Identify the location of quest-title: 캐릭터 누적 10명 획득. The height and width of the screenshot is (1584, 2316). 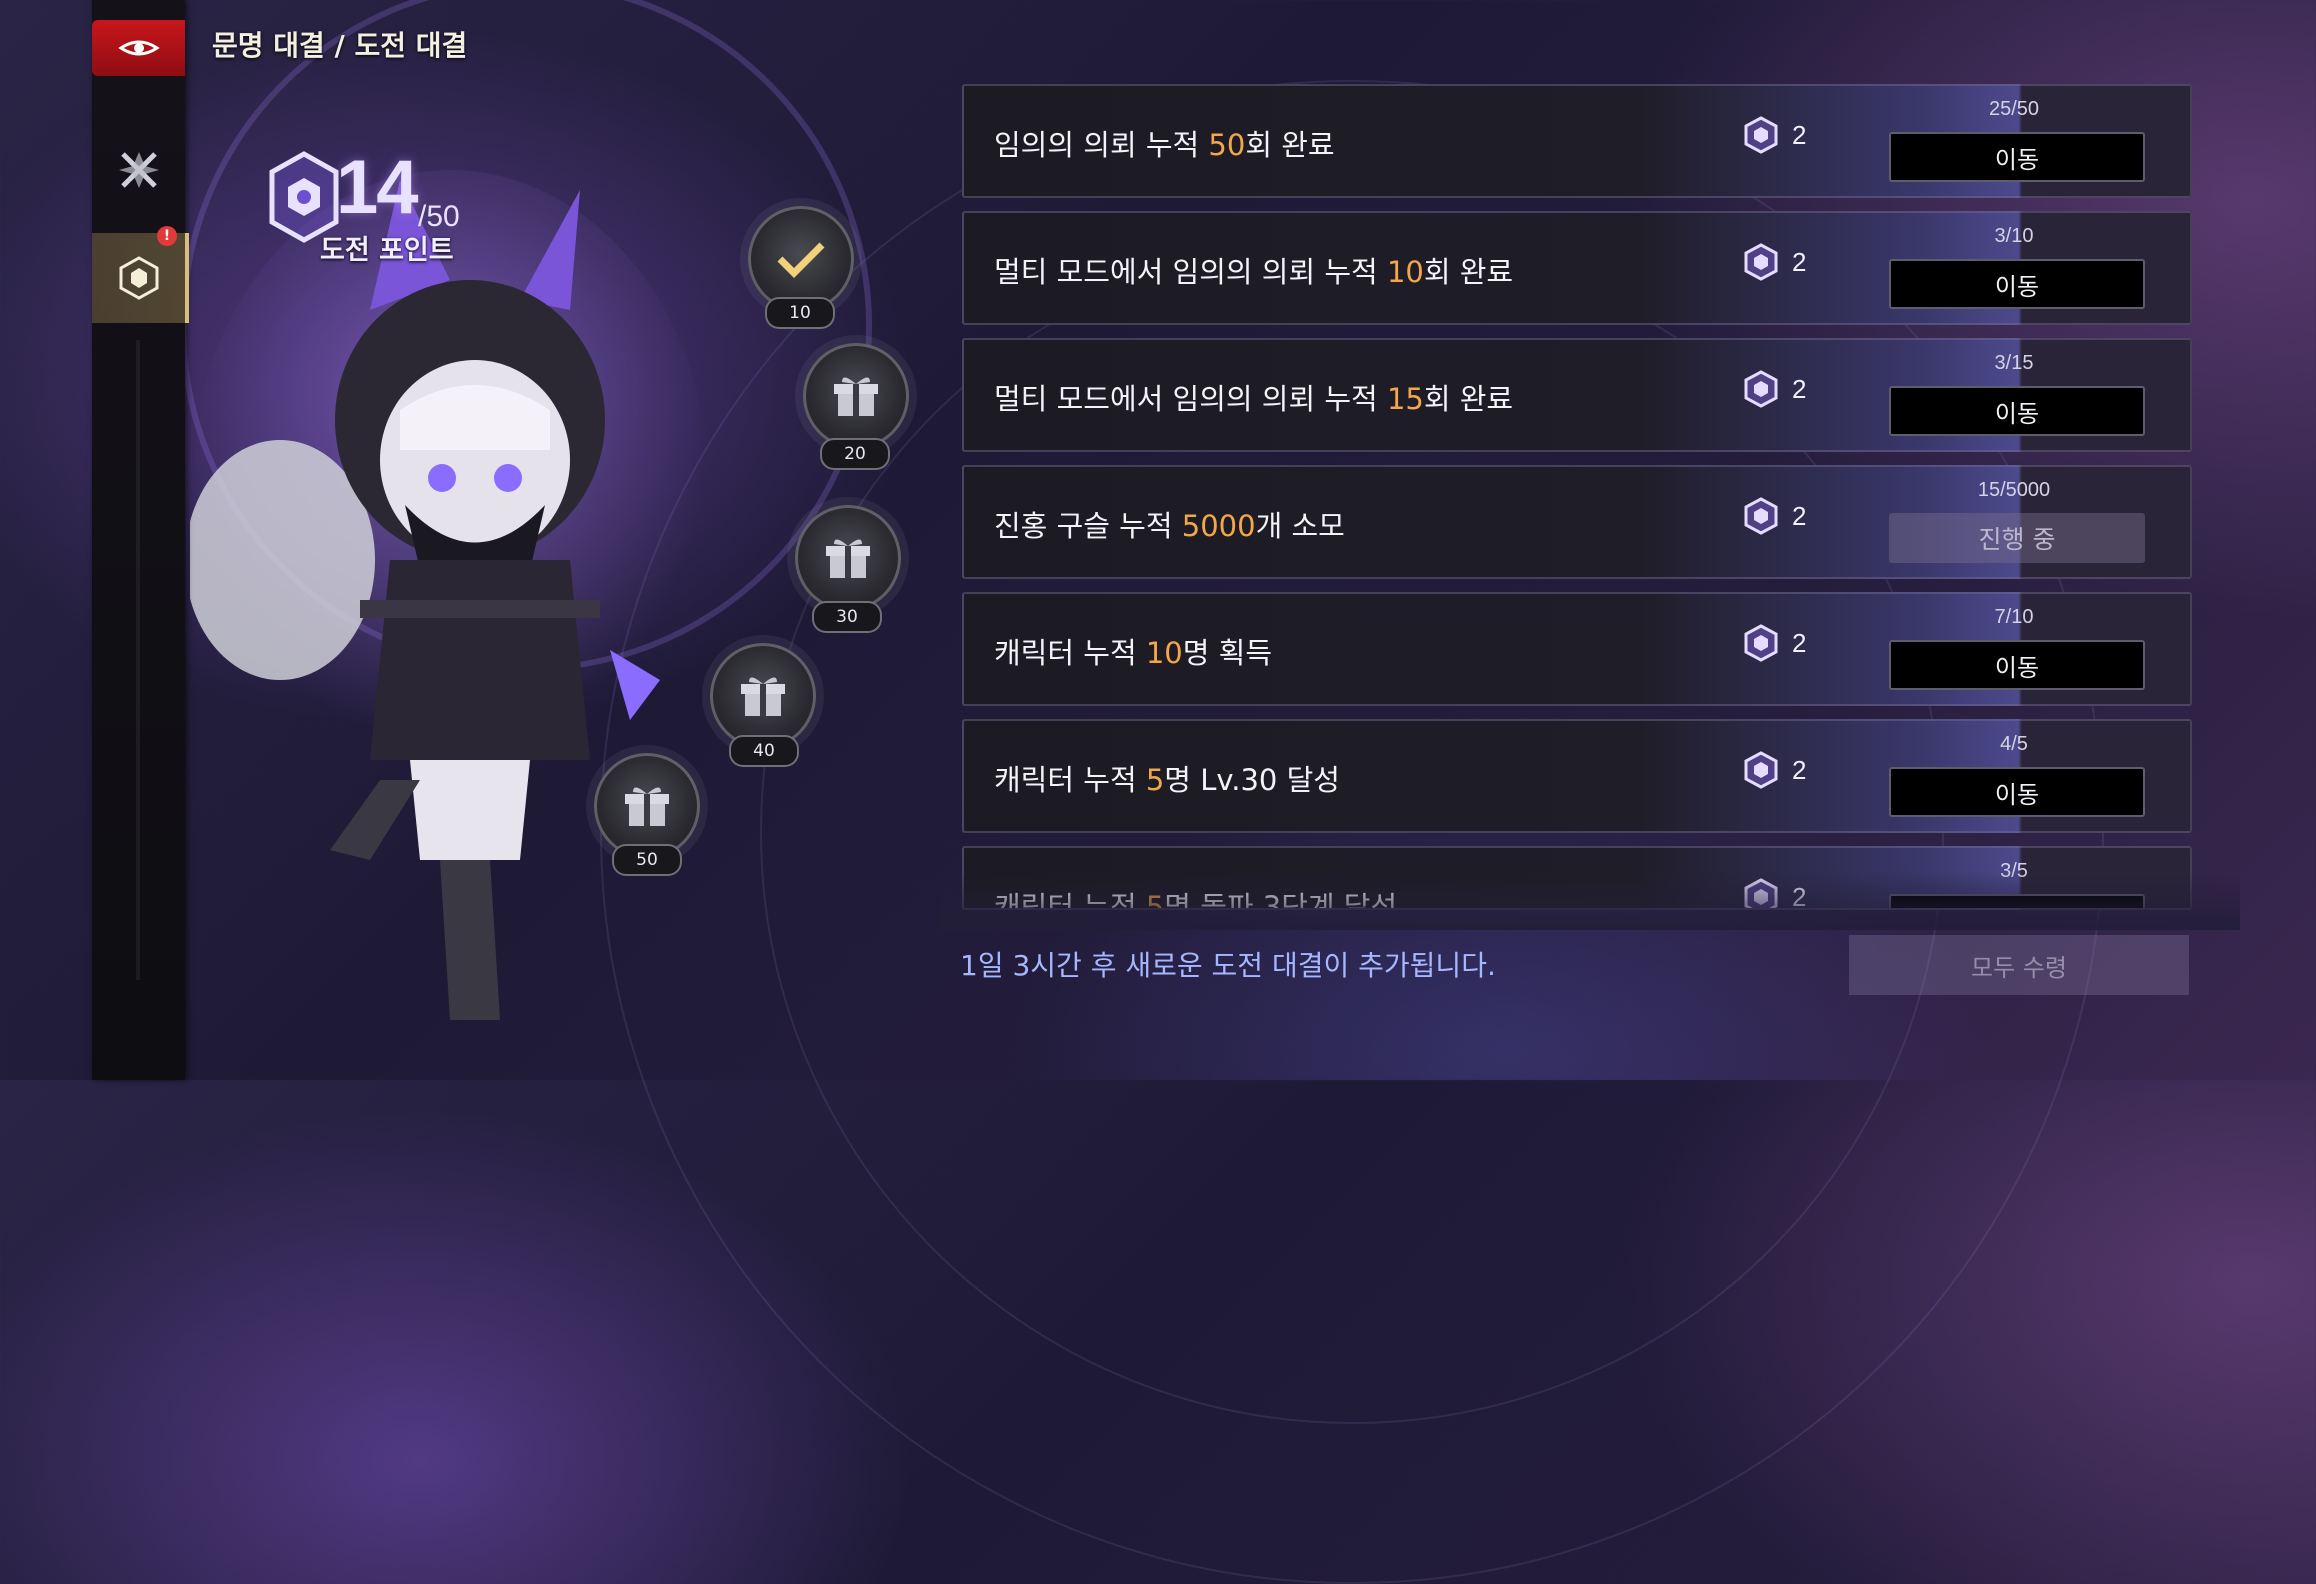
(1133, 651).